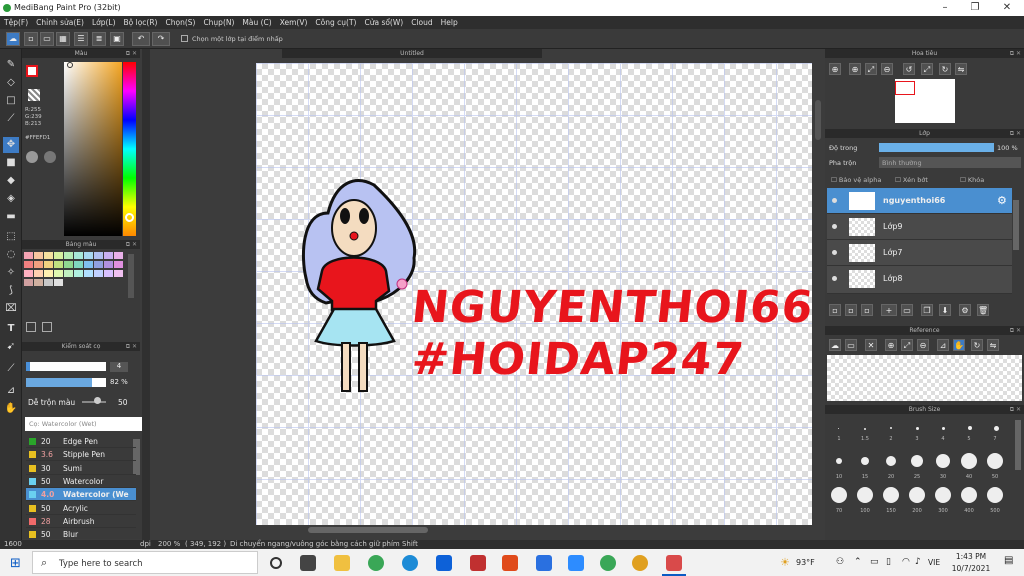  Describe the element at coordinates (342, 563) in the screenshot. I see `file-explorer-icon` at that location.